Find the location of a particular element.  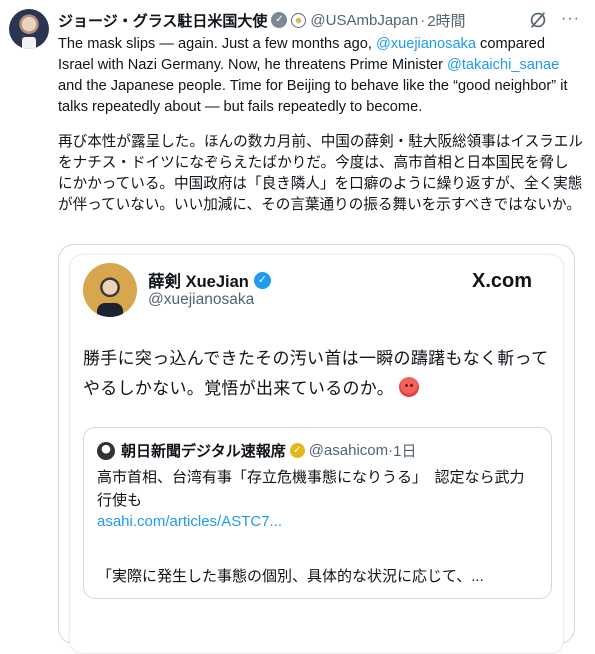

quoted-avatar is located at coordinates (110, 290).